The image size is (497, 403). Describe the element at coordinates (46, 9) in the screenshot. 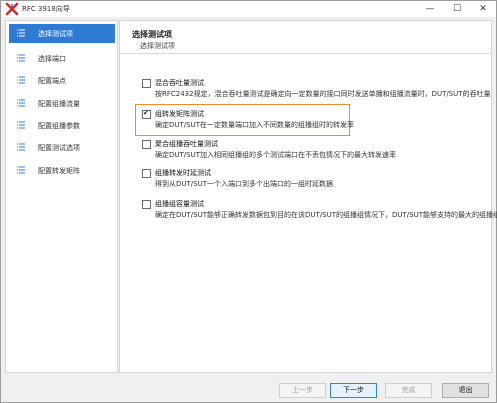

I see `window-title: RFC 3918向导` at that location.